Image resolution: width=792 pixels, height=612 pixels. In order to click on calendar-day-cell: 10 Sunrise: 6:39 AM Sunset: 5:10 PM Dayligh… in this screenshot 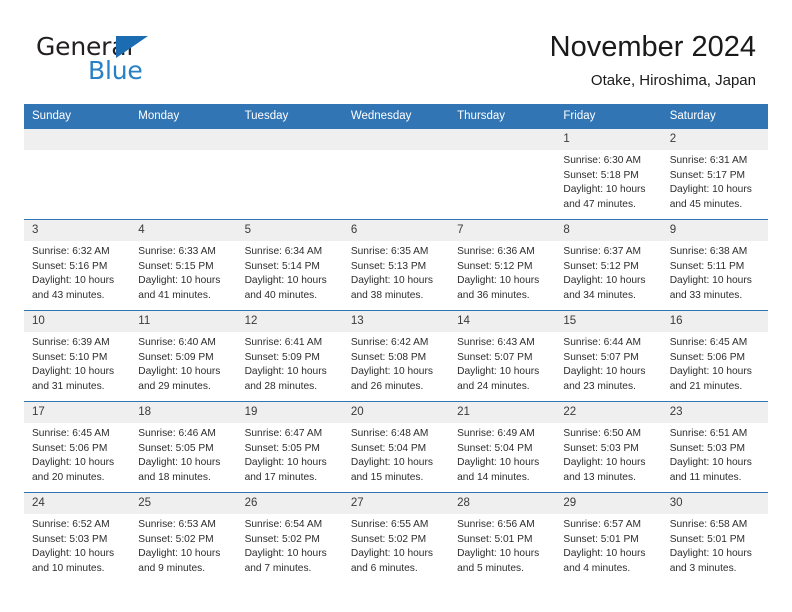, I will do `click(77, 356)`.